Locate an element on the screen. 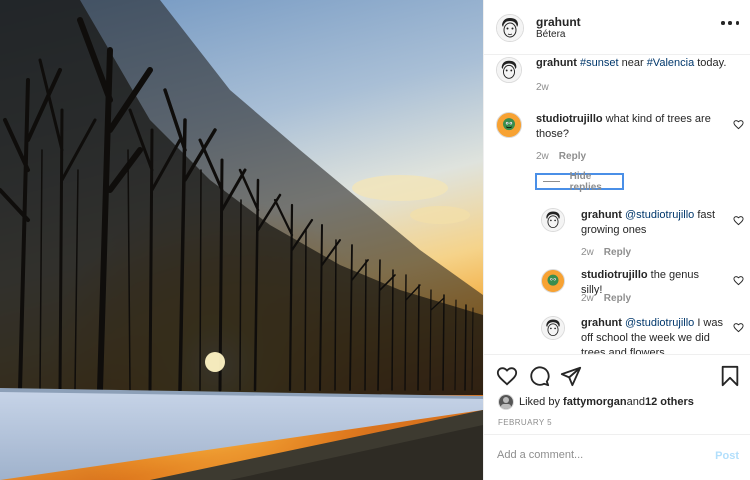  caption-time: 2w is located at coordinates (542, 87).